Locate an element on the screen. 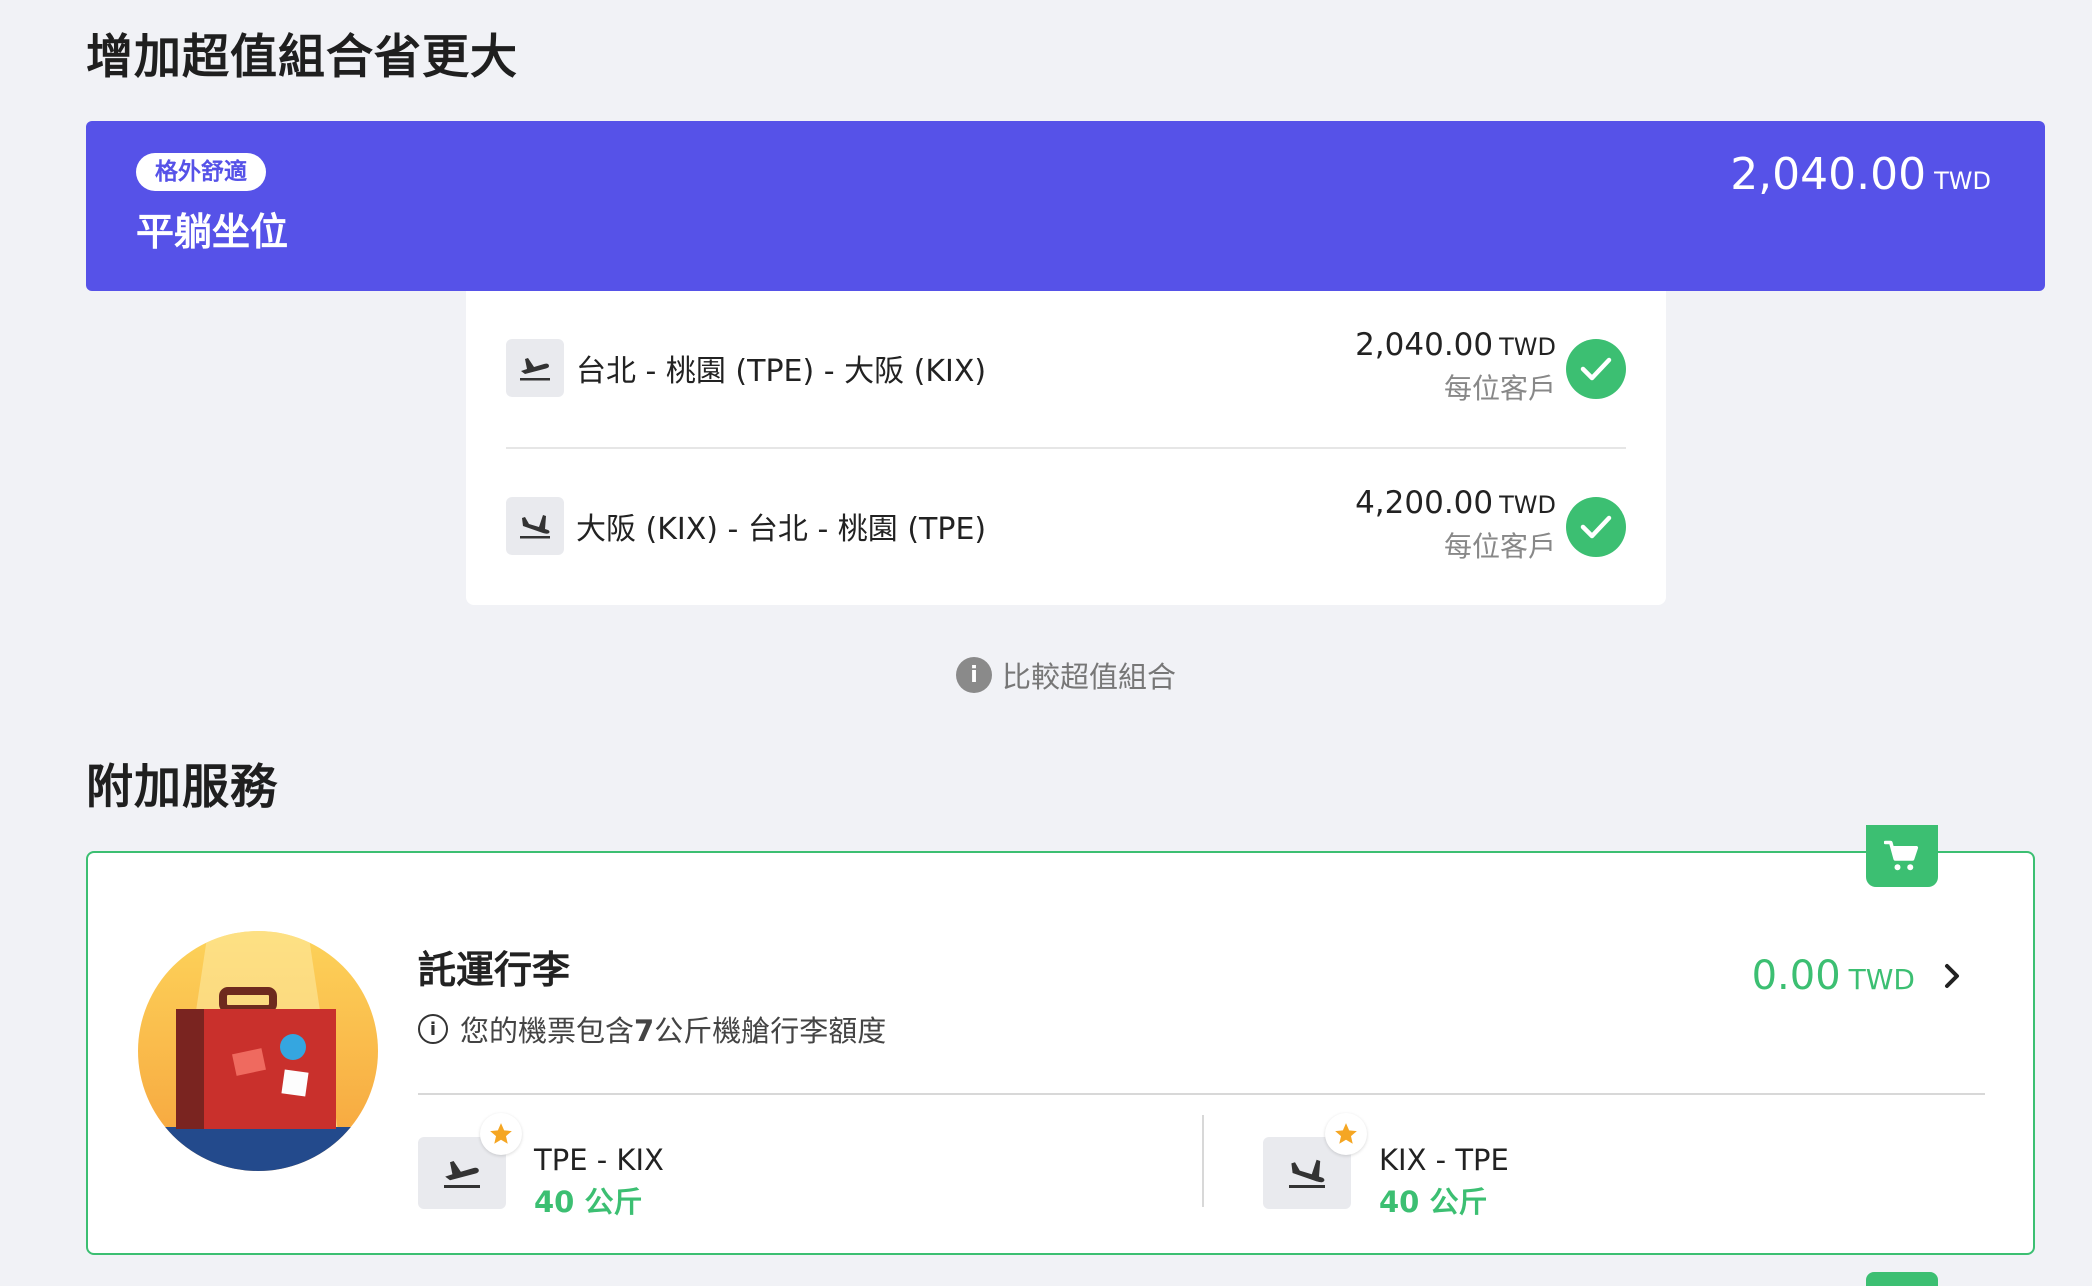 This screenshot has width=2092, height=1286. flight-route: 大阪 (KIX) - 台北 - 桃園 (TPE) is located at coordinates (781, 529).